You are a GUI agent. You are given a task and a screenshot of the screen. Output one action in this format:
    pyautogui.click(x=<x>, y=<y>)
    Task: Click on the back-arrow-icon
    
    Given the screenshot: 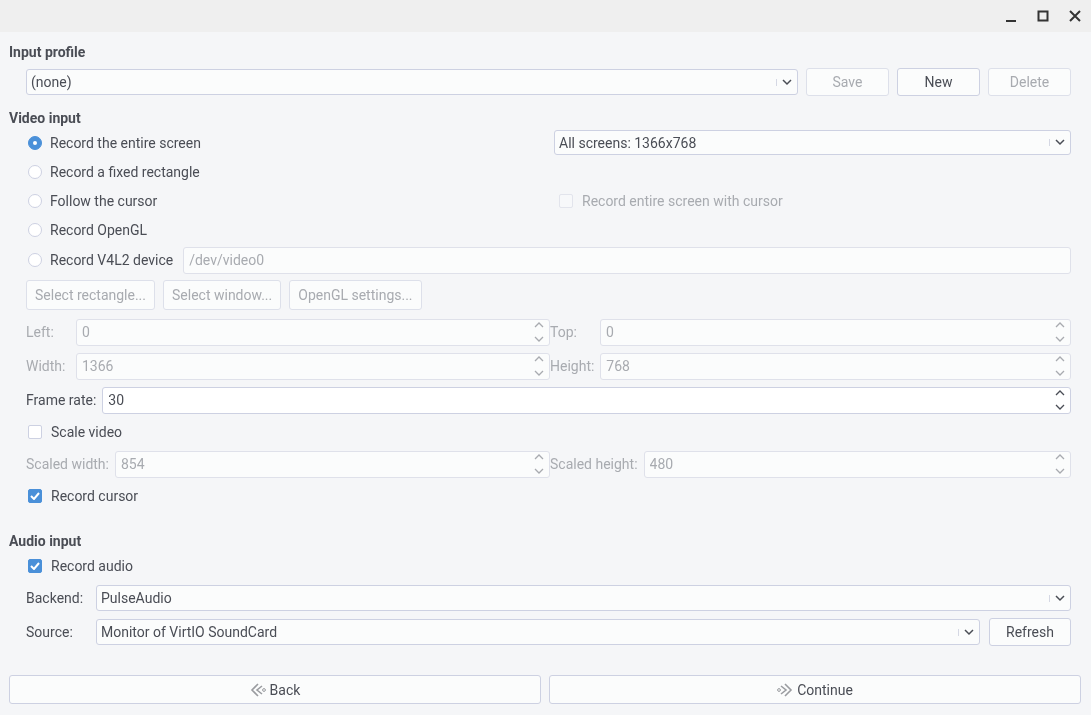 What is the action you would take?
    pyautogui.click(x=257, y=689)
    